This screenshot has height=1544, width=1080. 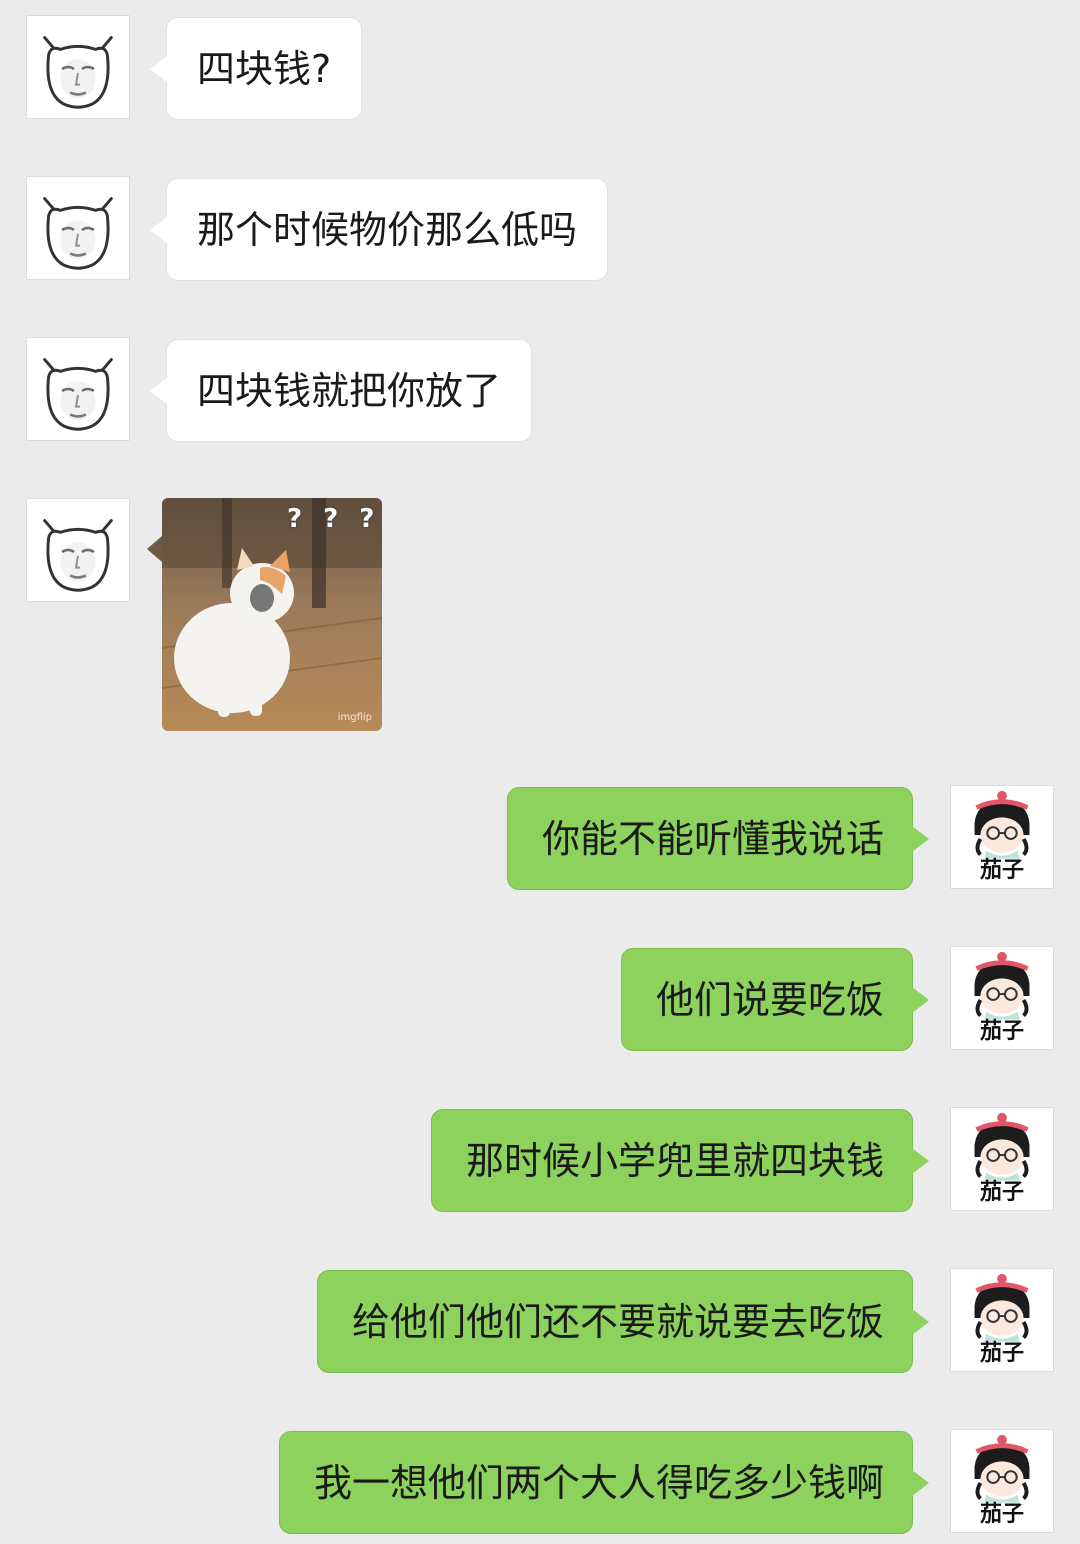 I want to click on message-text: 四块钱就把你放了, so click(x=349, y=391).